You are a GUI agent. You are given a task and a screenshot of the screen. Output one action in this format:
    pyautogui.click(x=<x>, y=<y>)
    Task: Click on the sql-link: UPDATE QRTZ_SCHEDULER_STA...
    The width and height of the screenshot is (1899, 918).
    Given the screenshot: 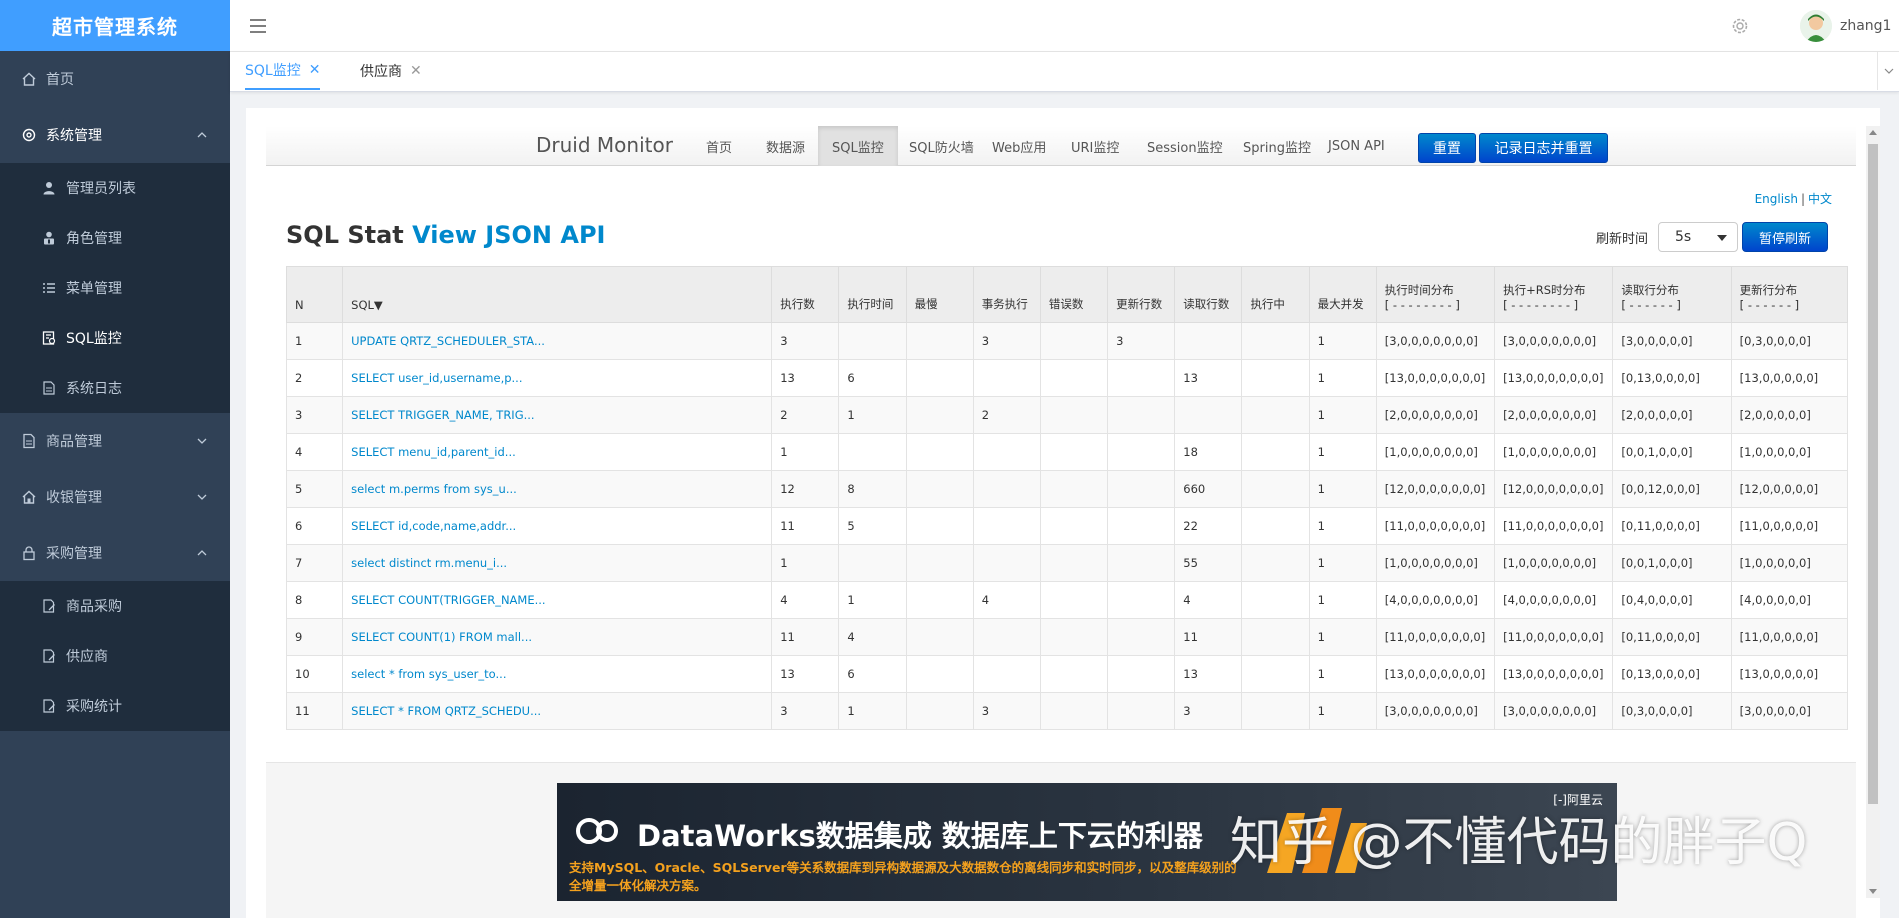 What is the action you would take?
    pyautogui.click(x=557, y=341)
    